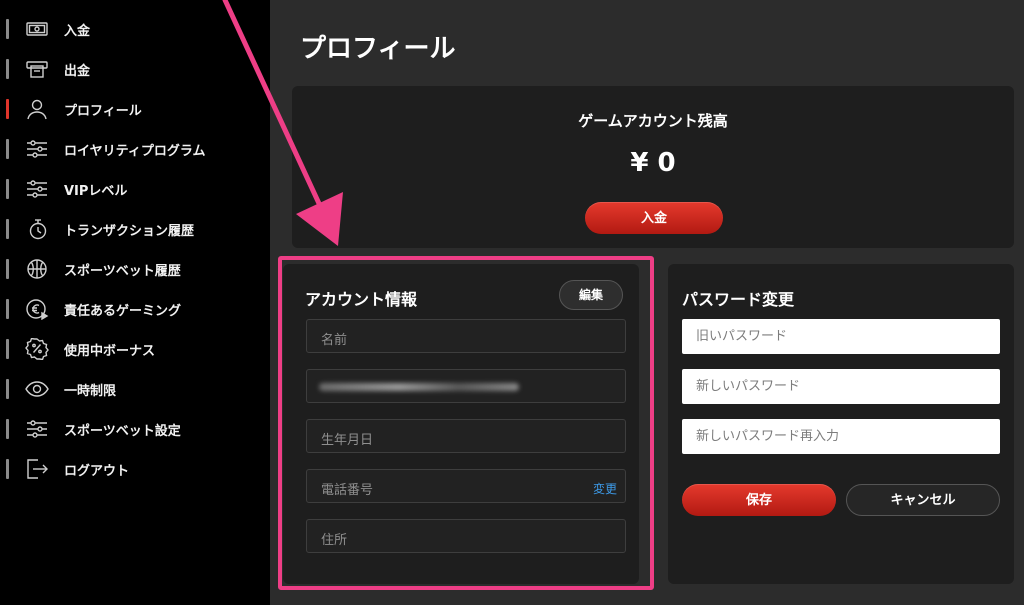 The height and width of the screenshot is (605, 1024). What do you see at coordinates (334, 340) in the screenshot?
I see `name-field-label: 名前` at bounding box center [334, 340].